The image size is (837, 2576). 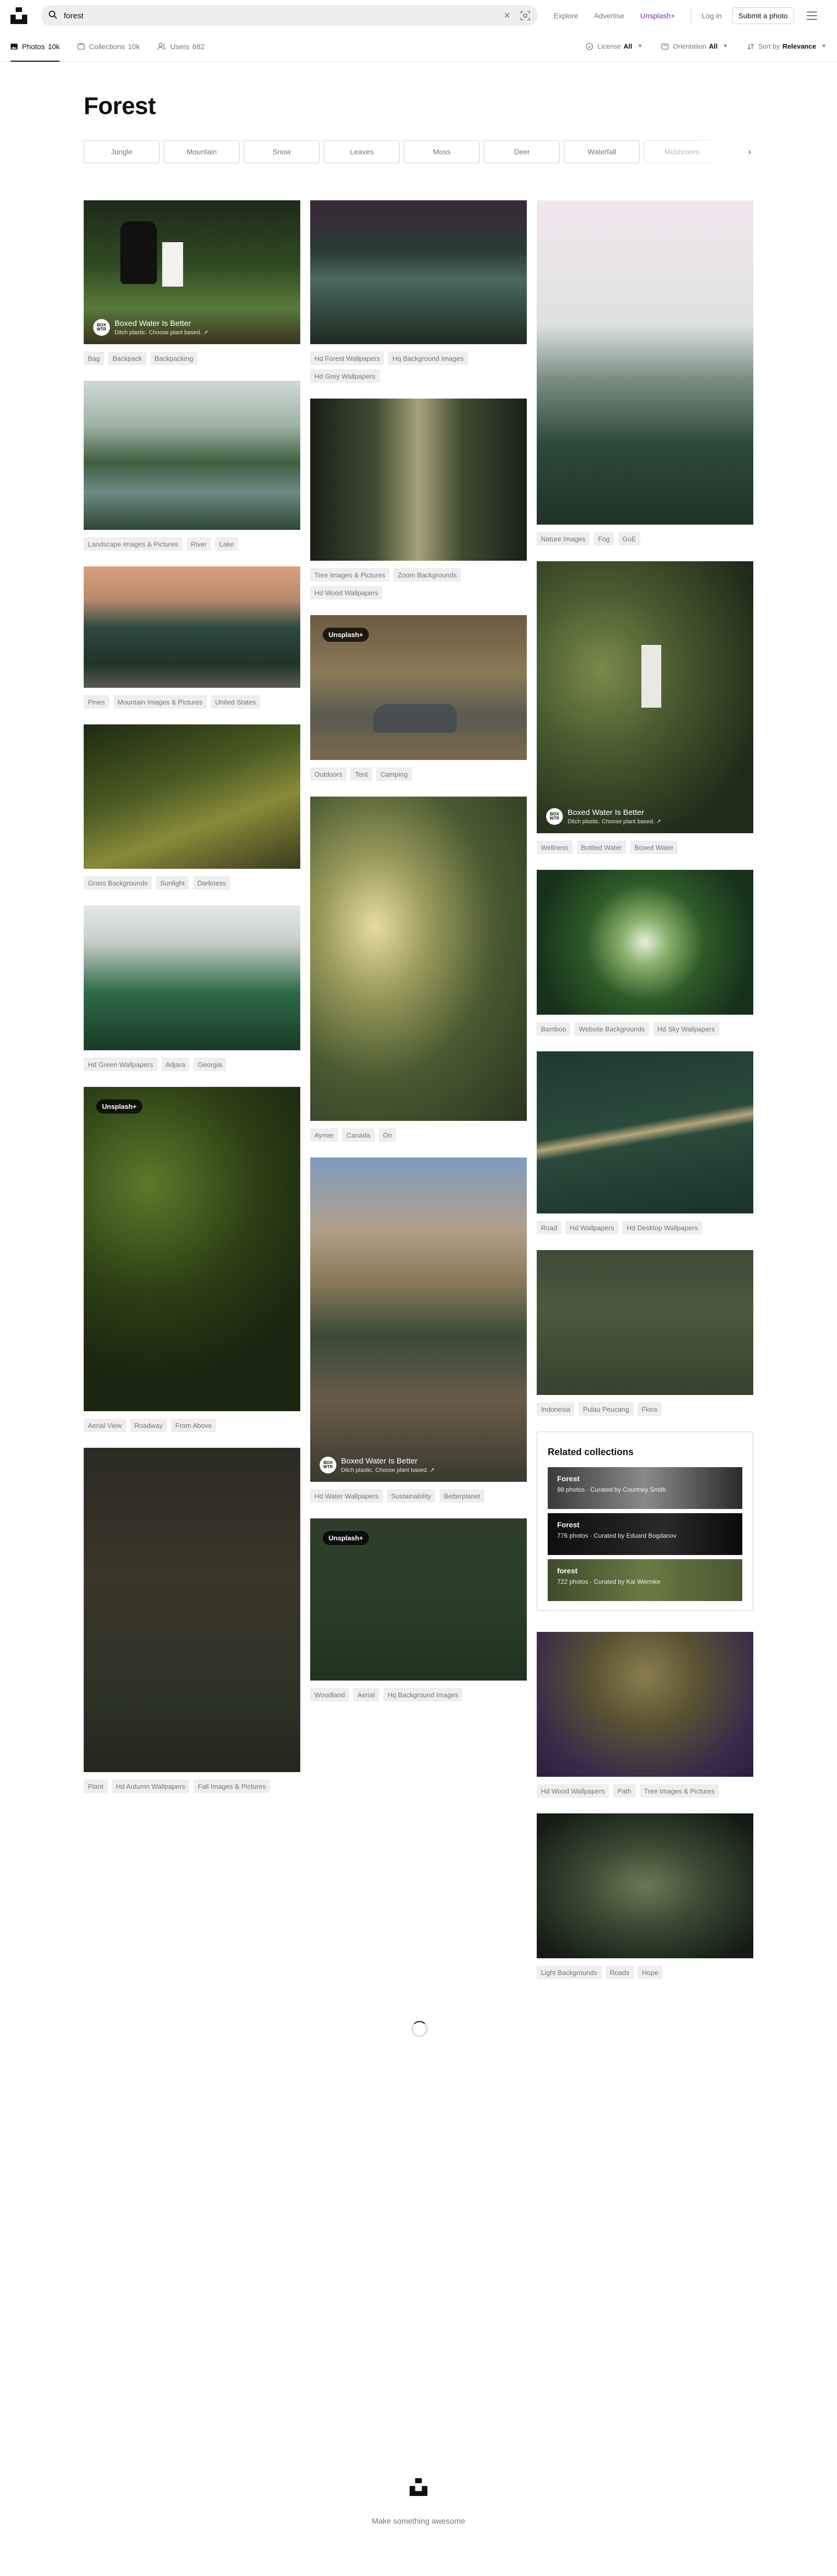 What do you see at coordinates (53, 16) in the screenshot?
I see `search-icon` at bounding box center [53, 16].